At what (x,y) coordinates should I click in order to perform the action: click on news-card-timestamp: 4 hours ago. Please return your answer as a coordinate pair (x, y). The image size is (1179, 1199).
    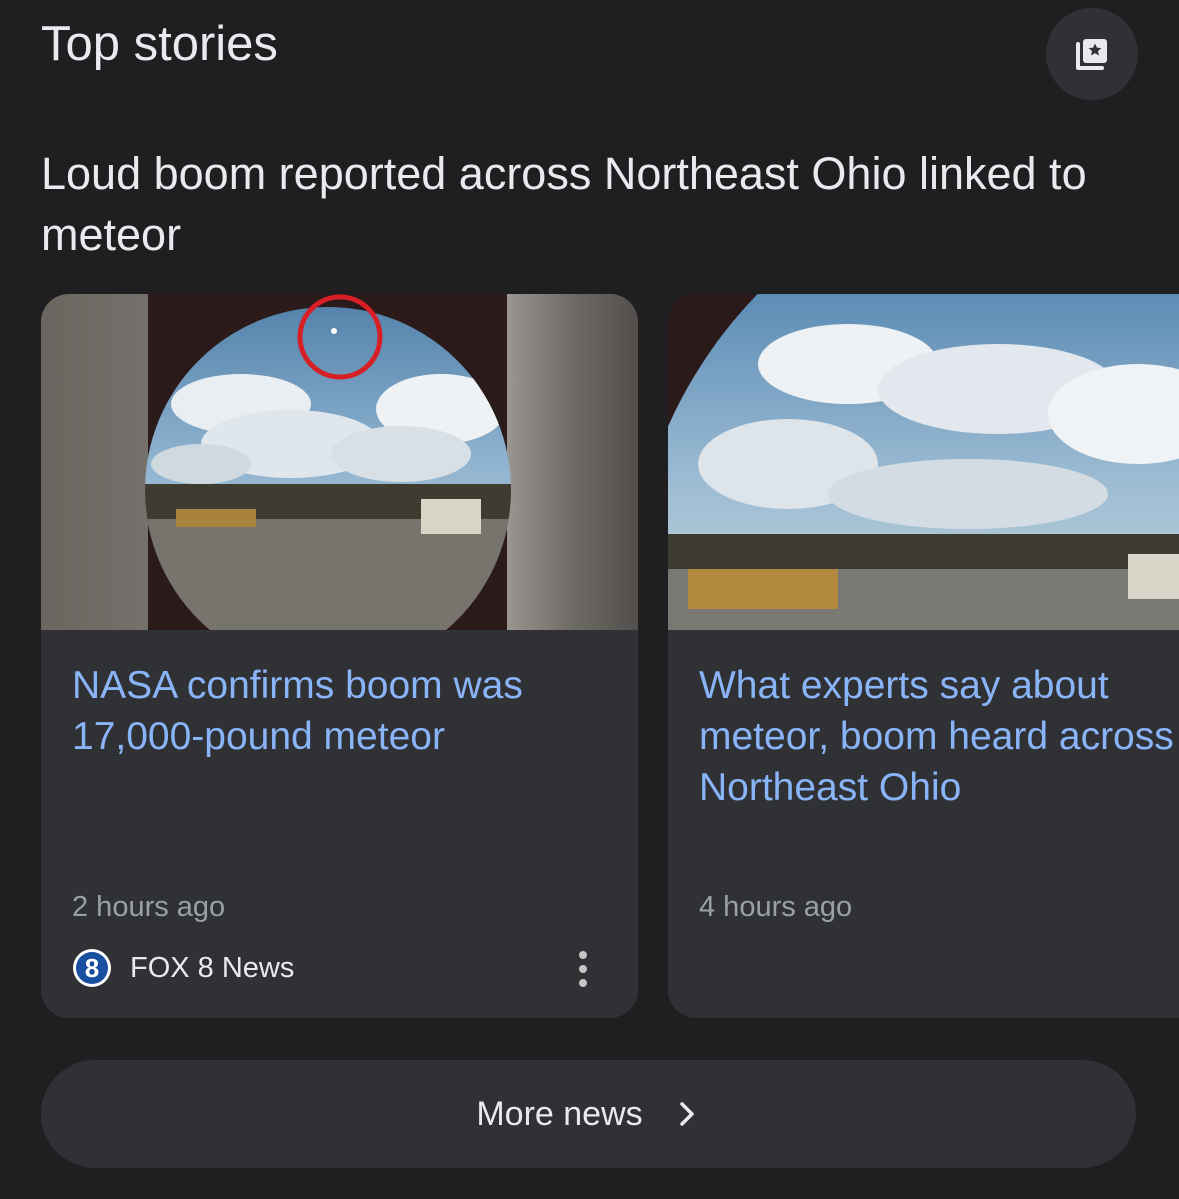
    Looking at the image, I should click on (776, 907).